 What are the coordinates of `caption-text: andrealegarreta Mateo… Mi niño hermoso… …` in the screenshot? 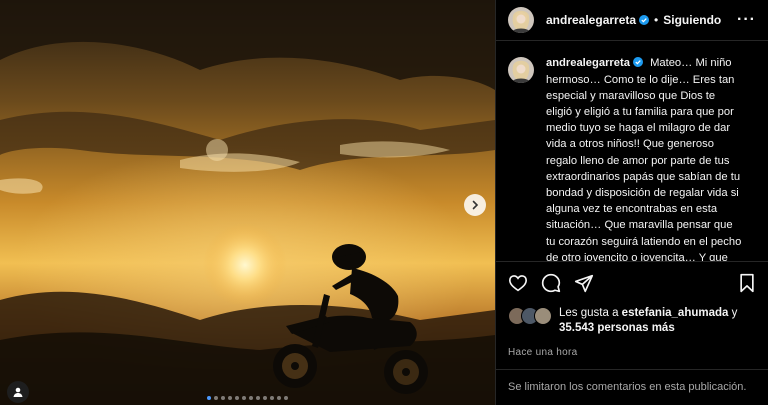 It's located at (644, 158).